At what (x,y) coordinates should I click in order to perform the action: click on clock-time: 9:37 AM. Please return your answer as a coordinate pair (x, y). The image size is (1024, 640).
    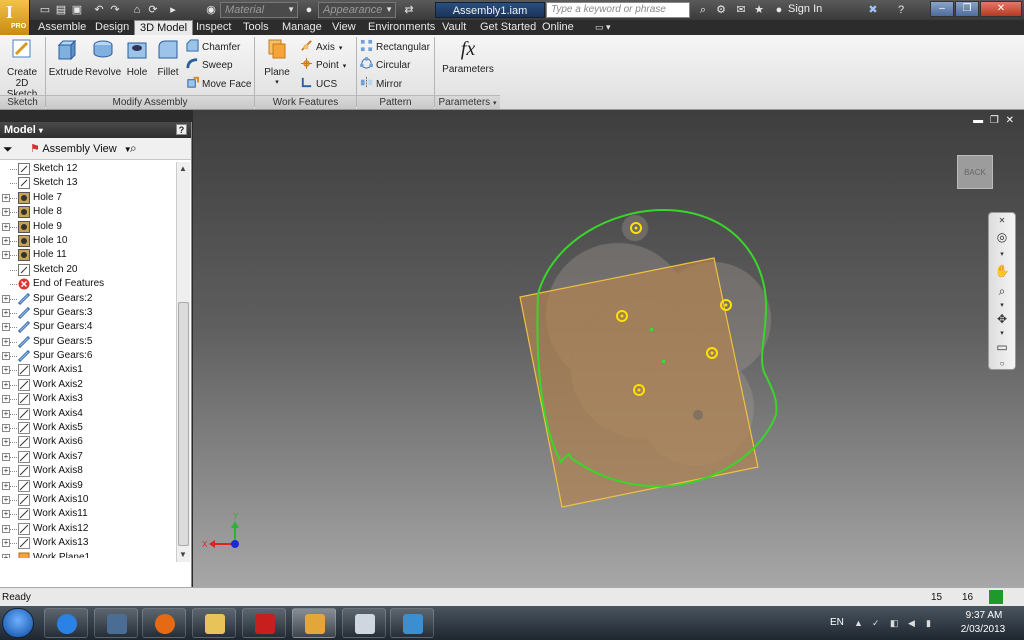
    Looking at the image, I should click on (984, 615).